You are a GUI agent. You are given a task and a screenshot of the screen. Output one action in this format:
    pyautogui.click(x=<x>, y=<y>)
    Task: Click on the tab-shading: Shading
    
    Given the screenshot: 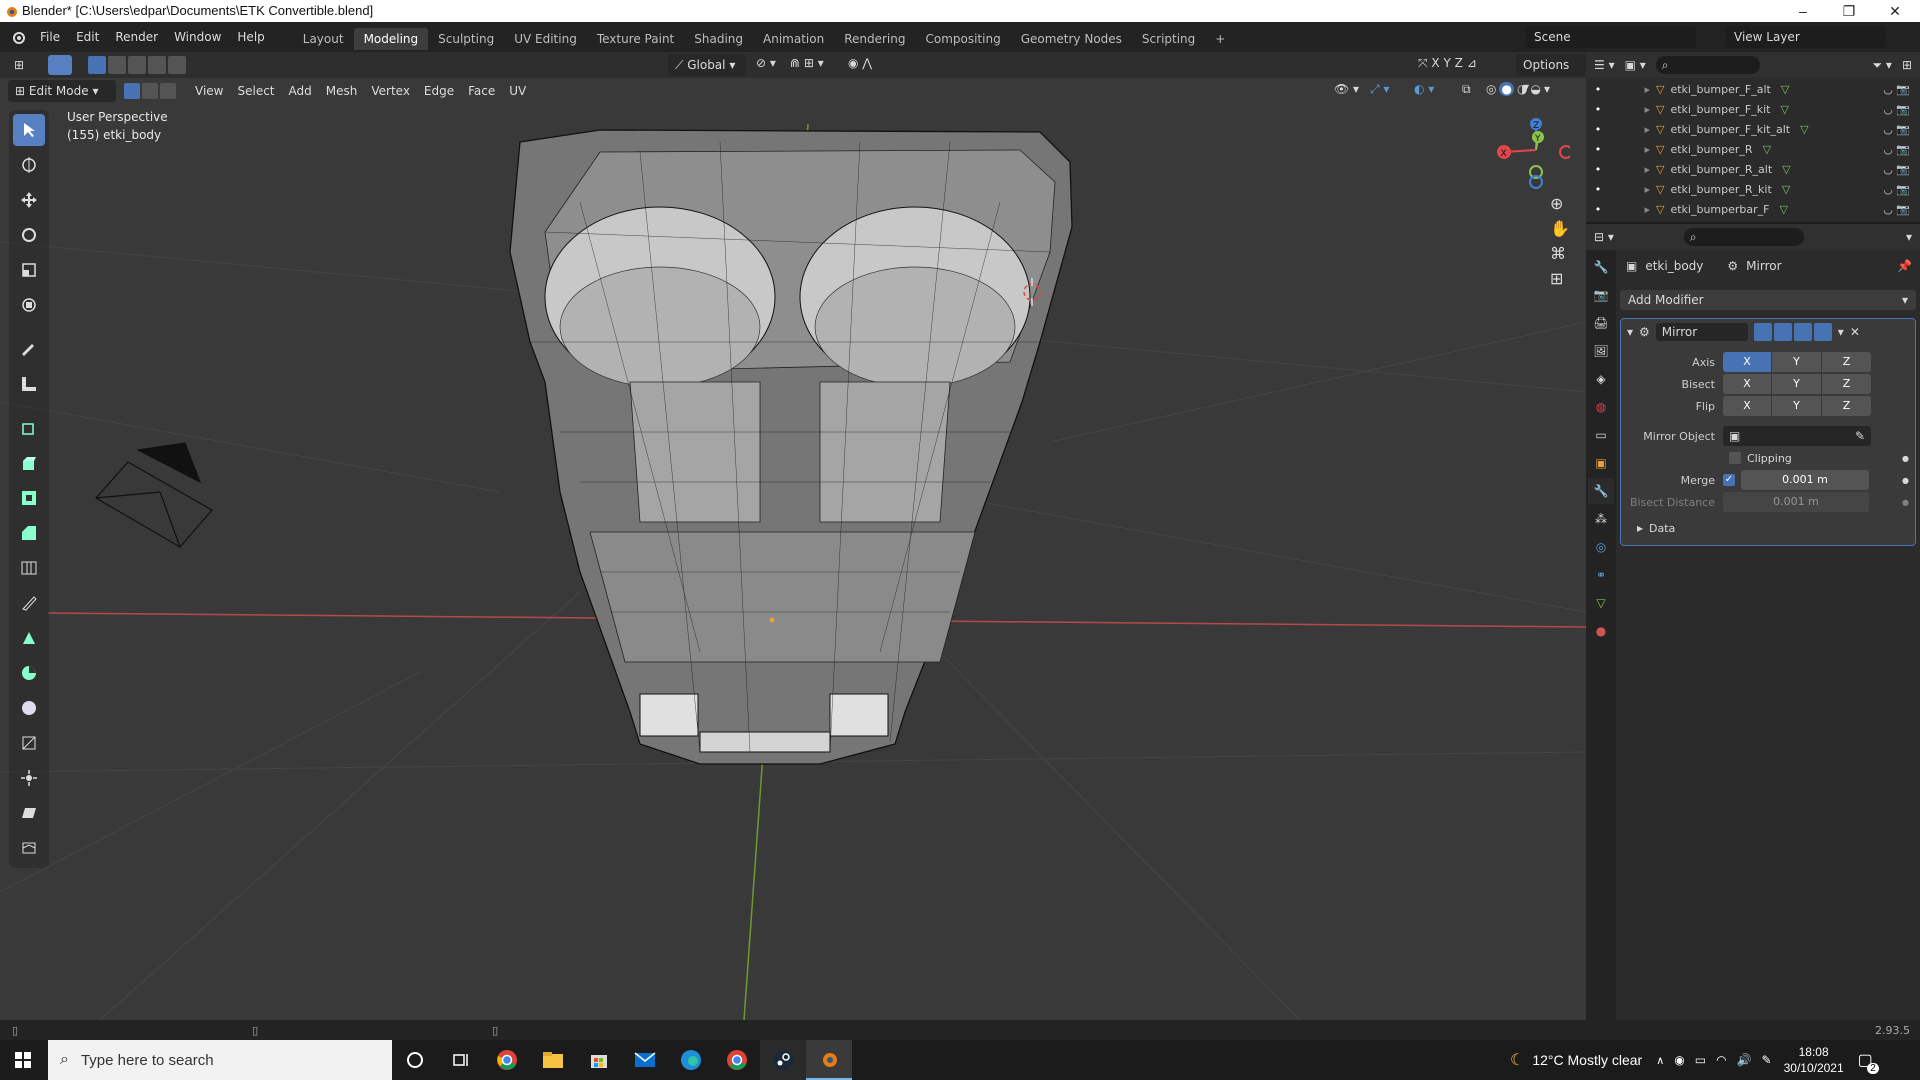 What is the action you would take?
    pyautogui.click(x=718, y=39)
    